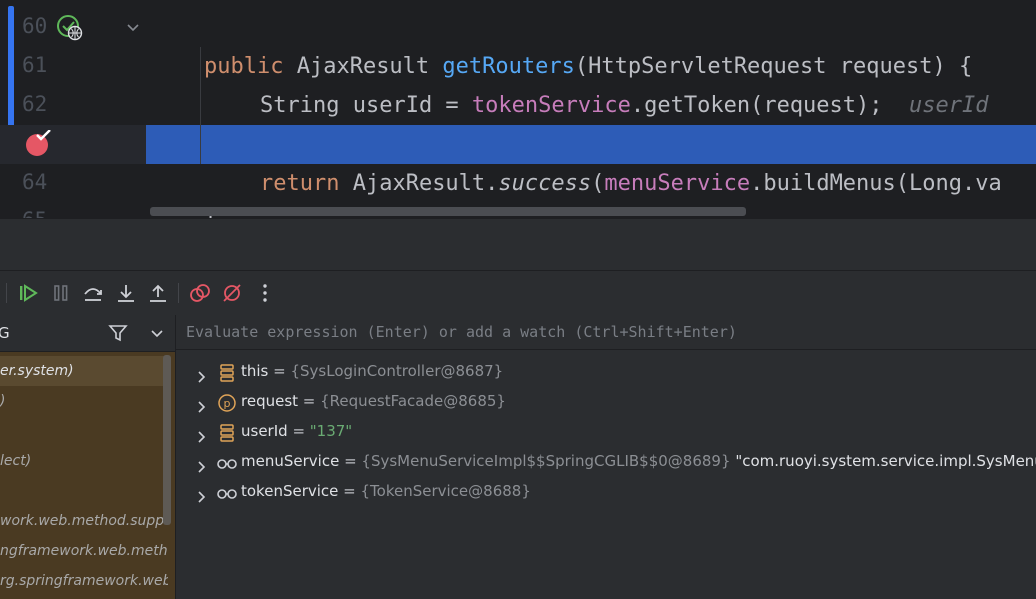  I want to click on view-breakpoints-icon, so click(200, 293).